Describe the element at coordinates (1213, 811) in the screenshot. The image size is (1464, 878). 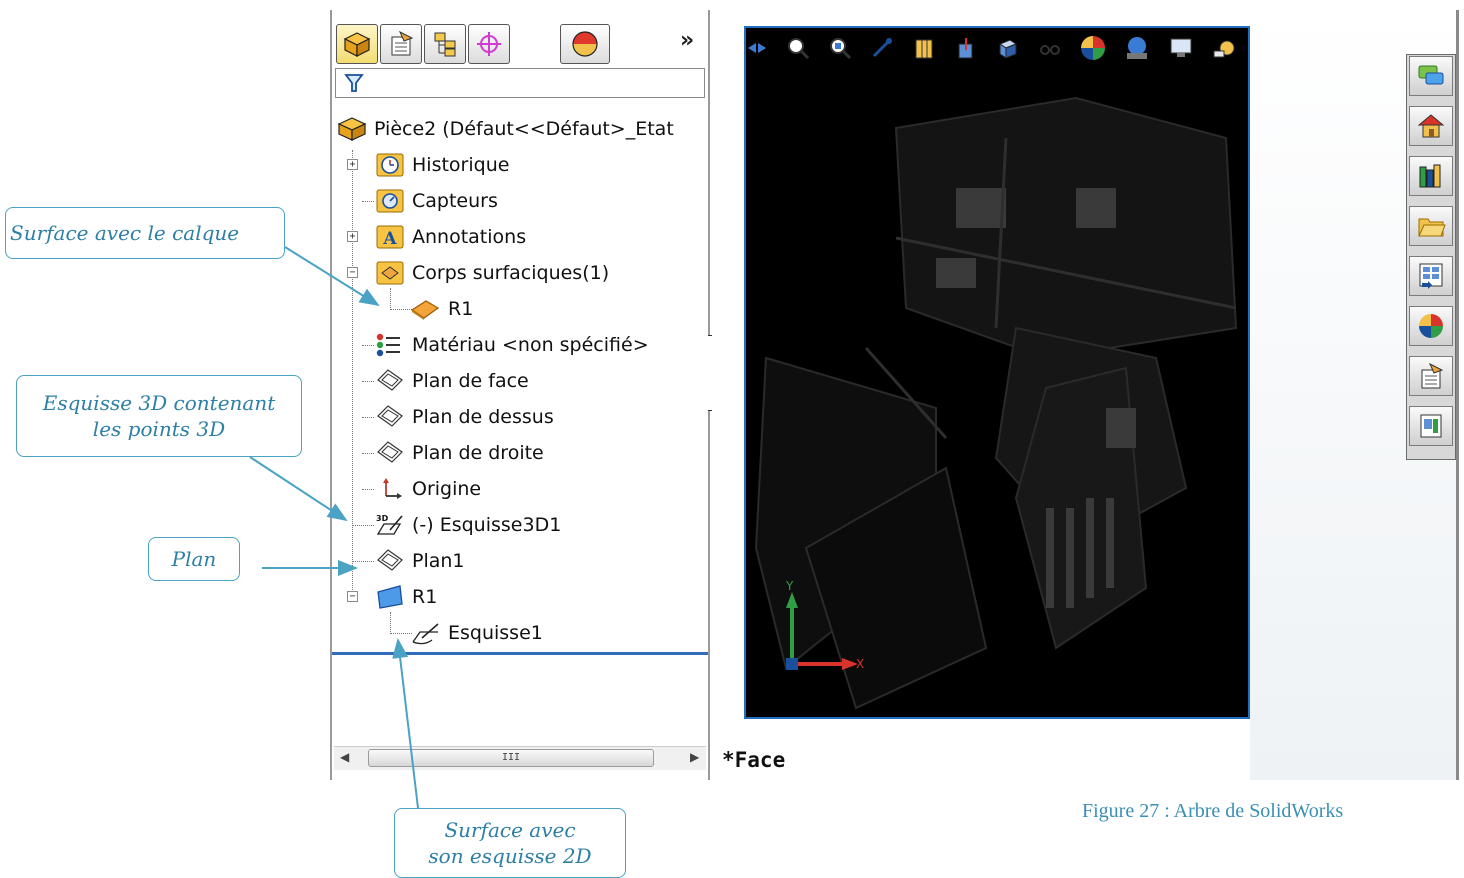
I see `figure-caption: Figure 27 : Arbre de SolidWorks` at that location.